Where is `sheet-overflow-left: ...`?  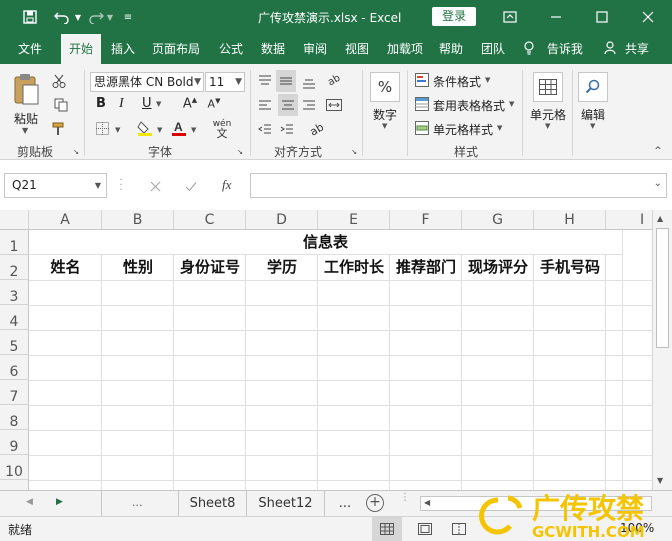
sheet-overflow-left: ... is located at coordinates (137, 502).